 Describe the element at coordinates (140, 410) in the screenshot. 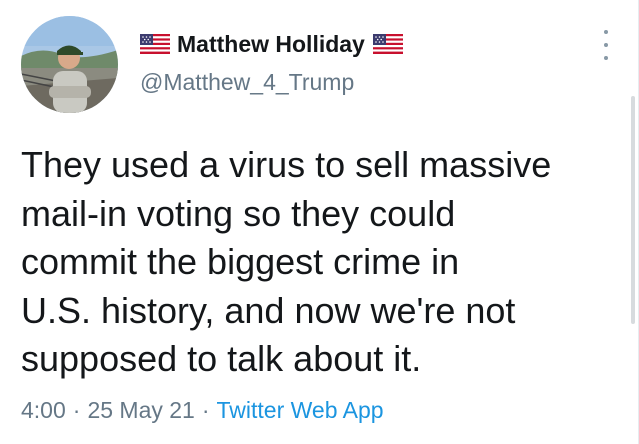

I see `tweet-date: 25 May 21` at that location.